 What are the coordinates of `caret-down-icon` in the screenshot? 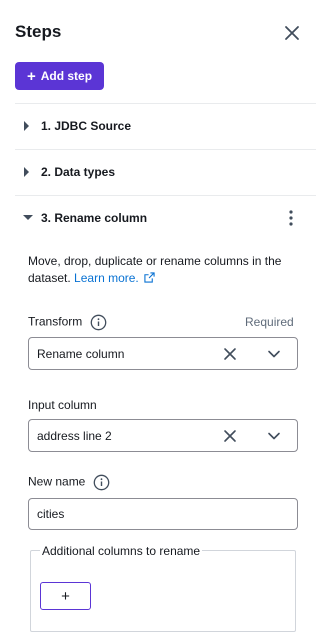 It's located at (27, 218).